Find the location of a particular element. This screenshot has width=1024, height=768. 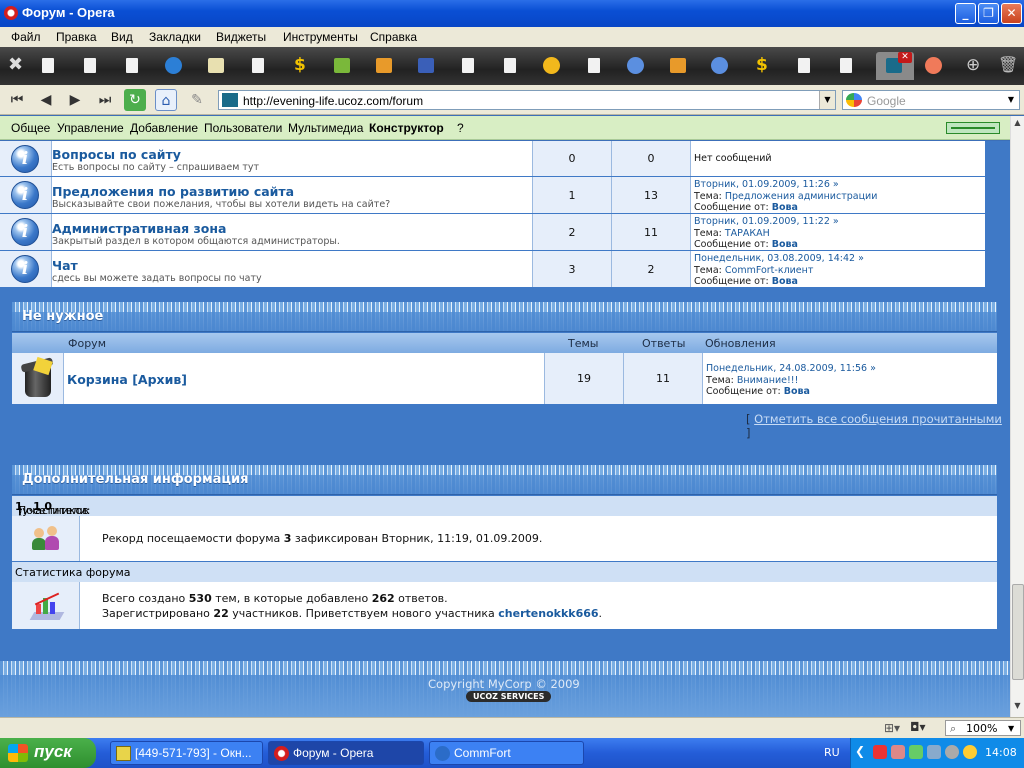

tab-active: ✕ is located at coordinates (895, 66).